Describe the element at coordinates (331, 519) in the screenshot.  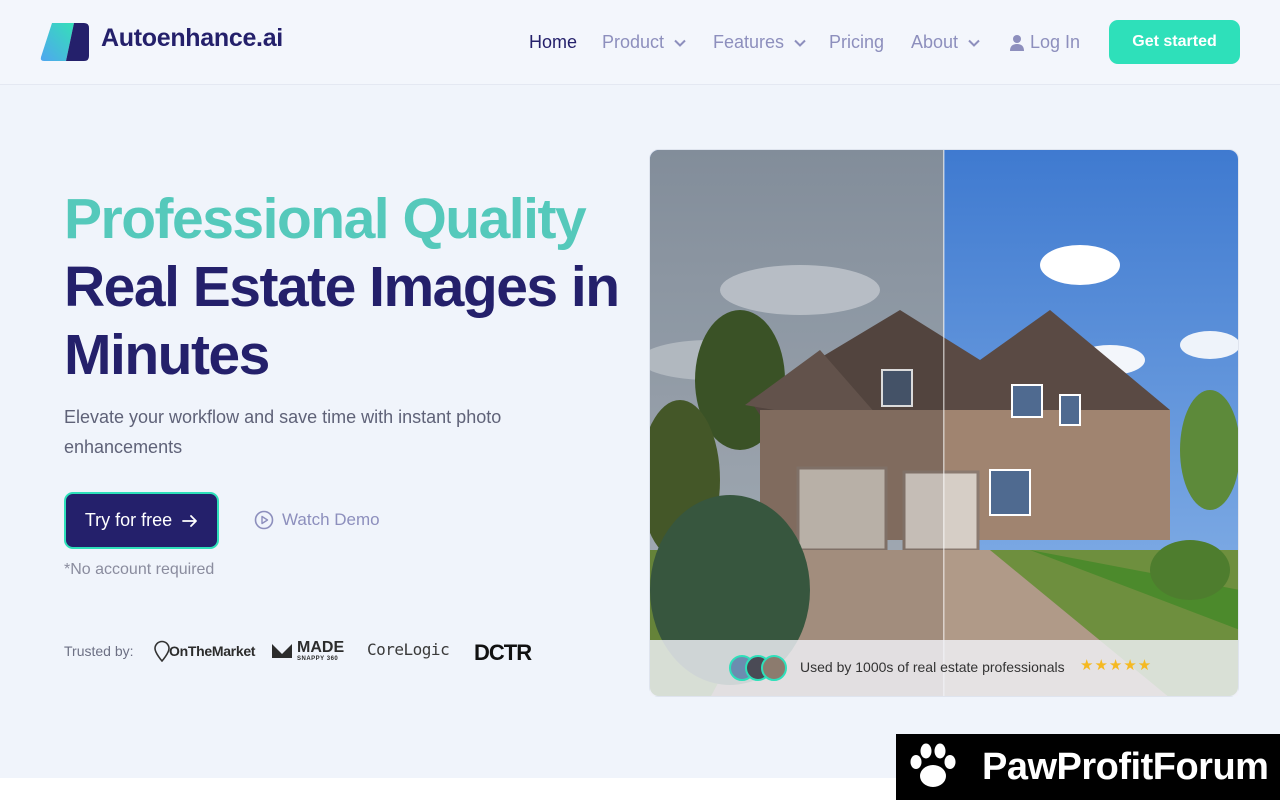
I see `watch-demo-label: Watch Demo` at that location.